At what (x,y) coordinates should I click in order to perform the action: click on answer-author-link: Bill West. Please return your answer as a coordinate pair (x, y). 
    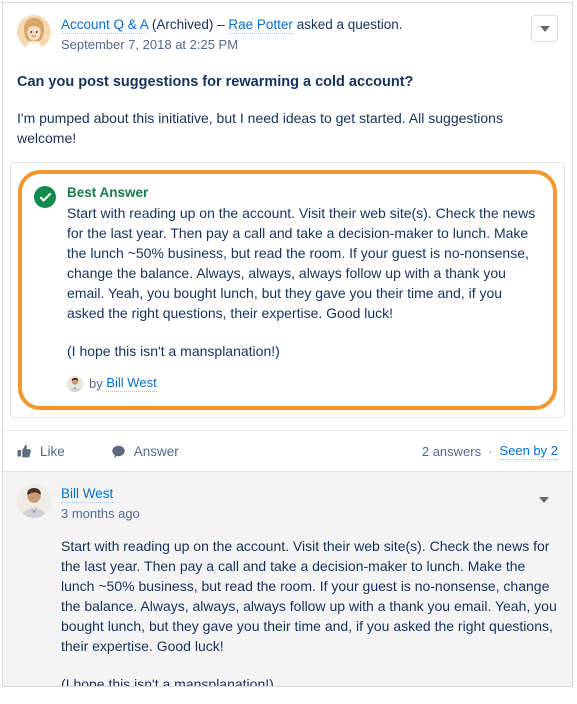
    Looking at the image, I should click on (87, 494).